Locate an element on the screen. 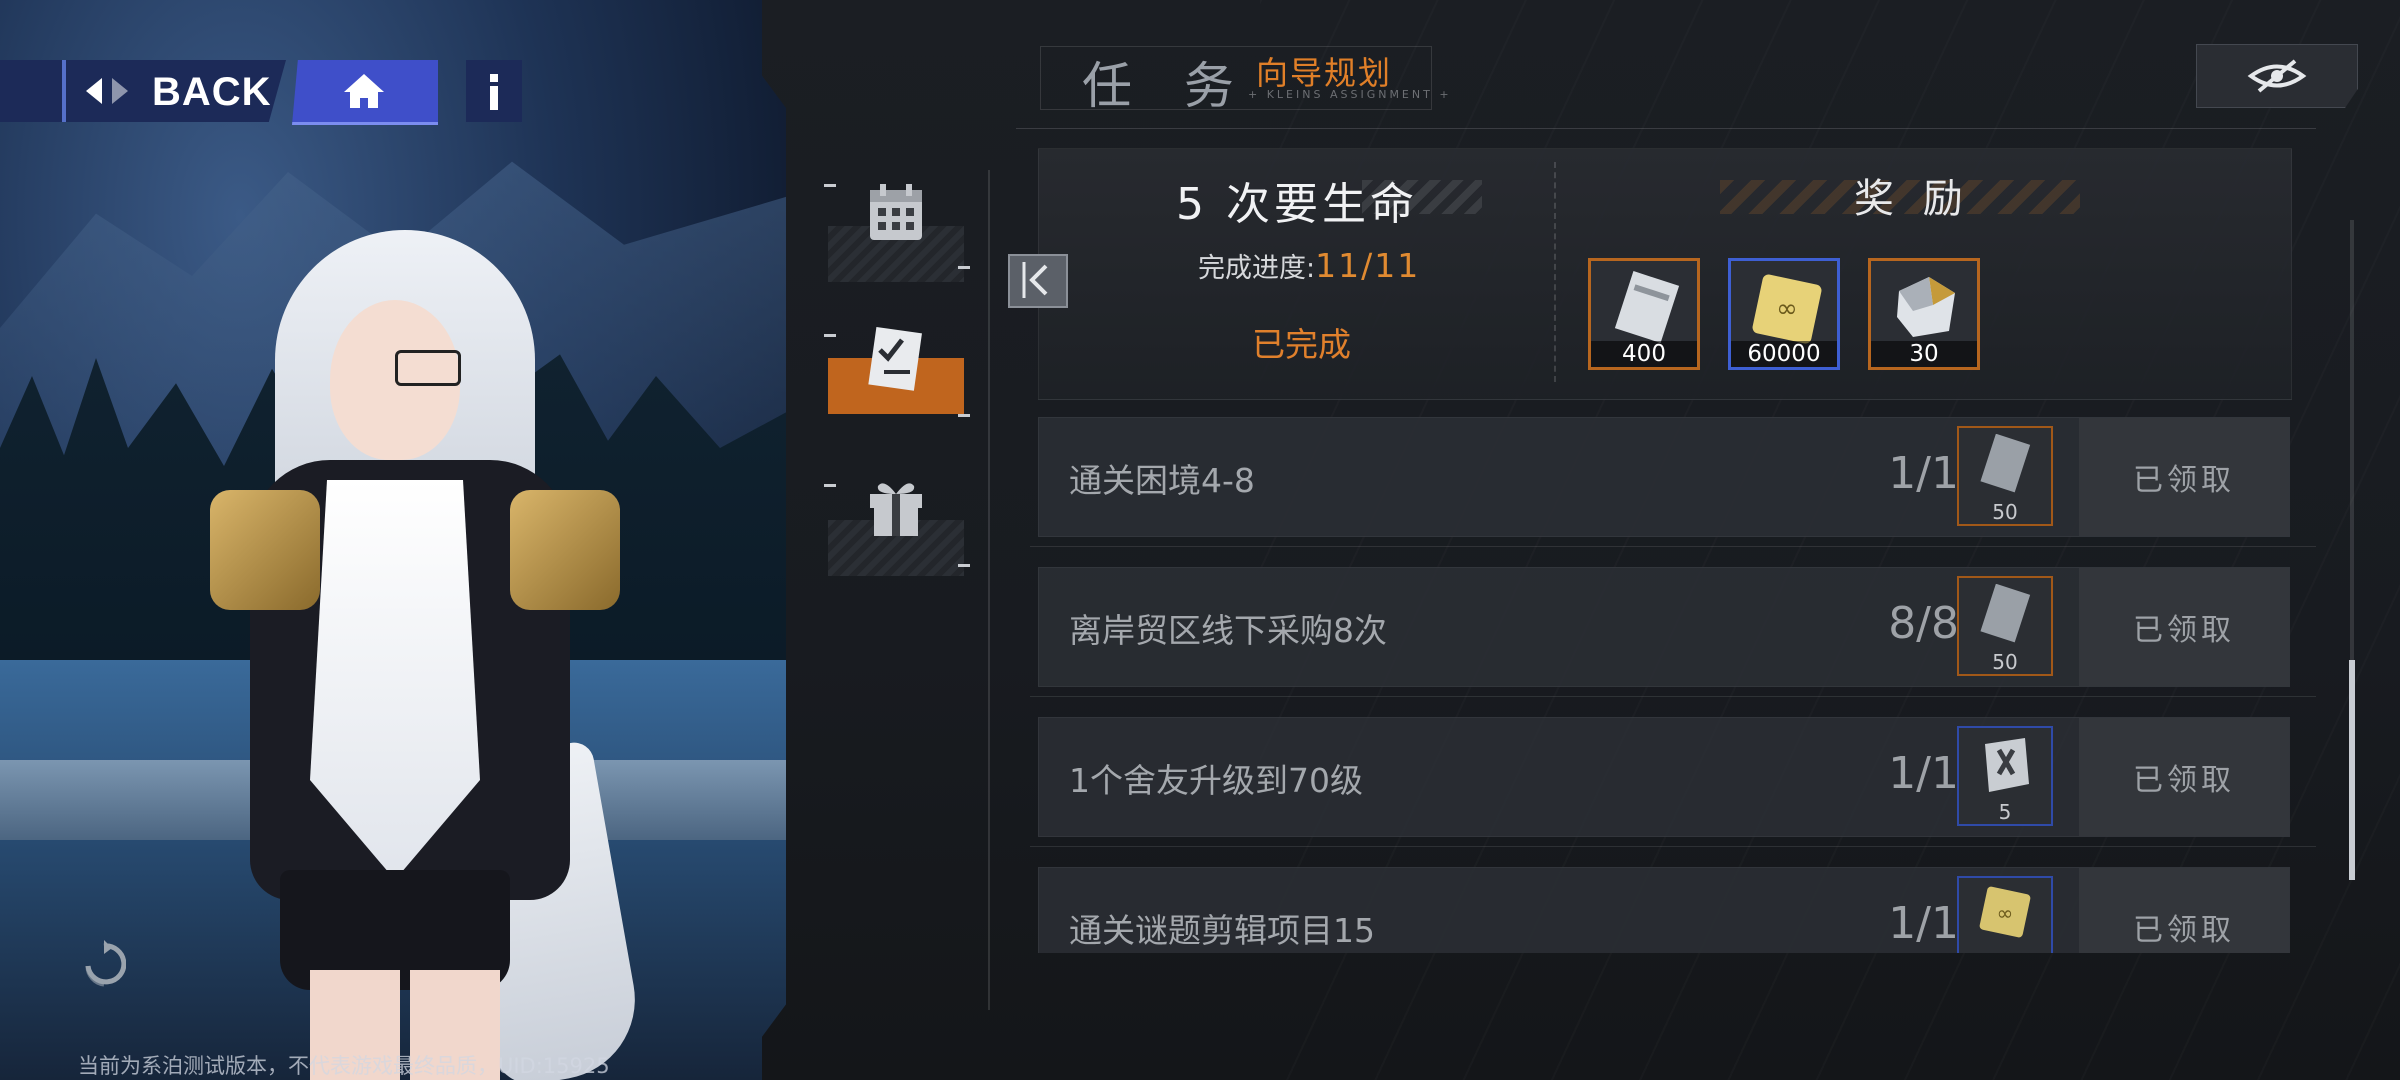  info-icon is located at coordinates (494, 92).